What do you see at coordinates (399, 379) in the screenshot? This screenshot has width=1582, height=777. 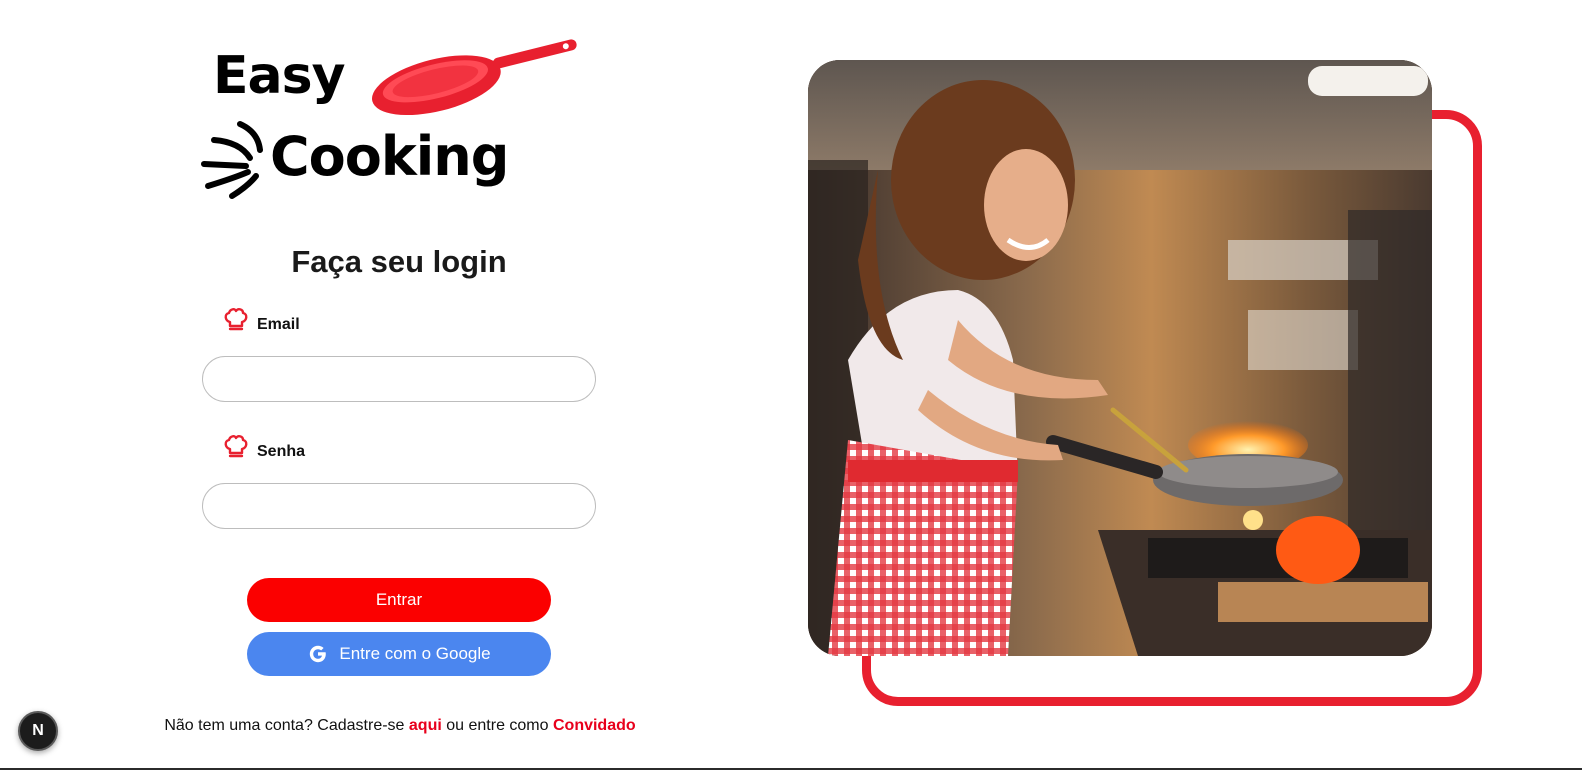 I see `email-field` at bounding box center [399, 379].